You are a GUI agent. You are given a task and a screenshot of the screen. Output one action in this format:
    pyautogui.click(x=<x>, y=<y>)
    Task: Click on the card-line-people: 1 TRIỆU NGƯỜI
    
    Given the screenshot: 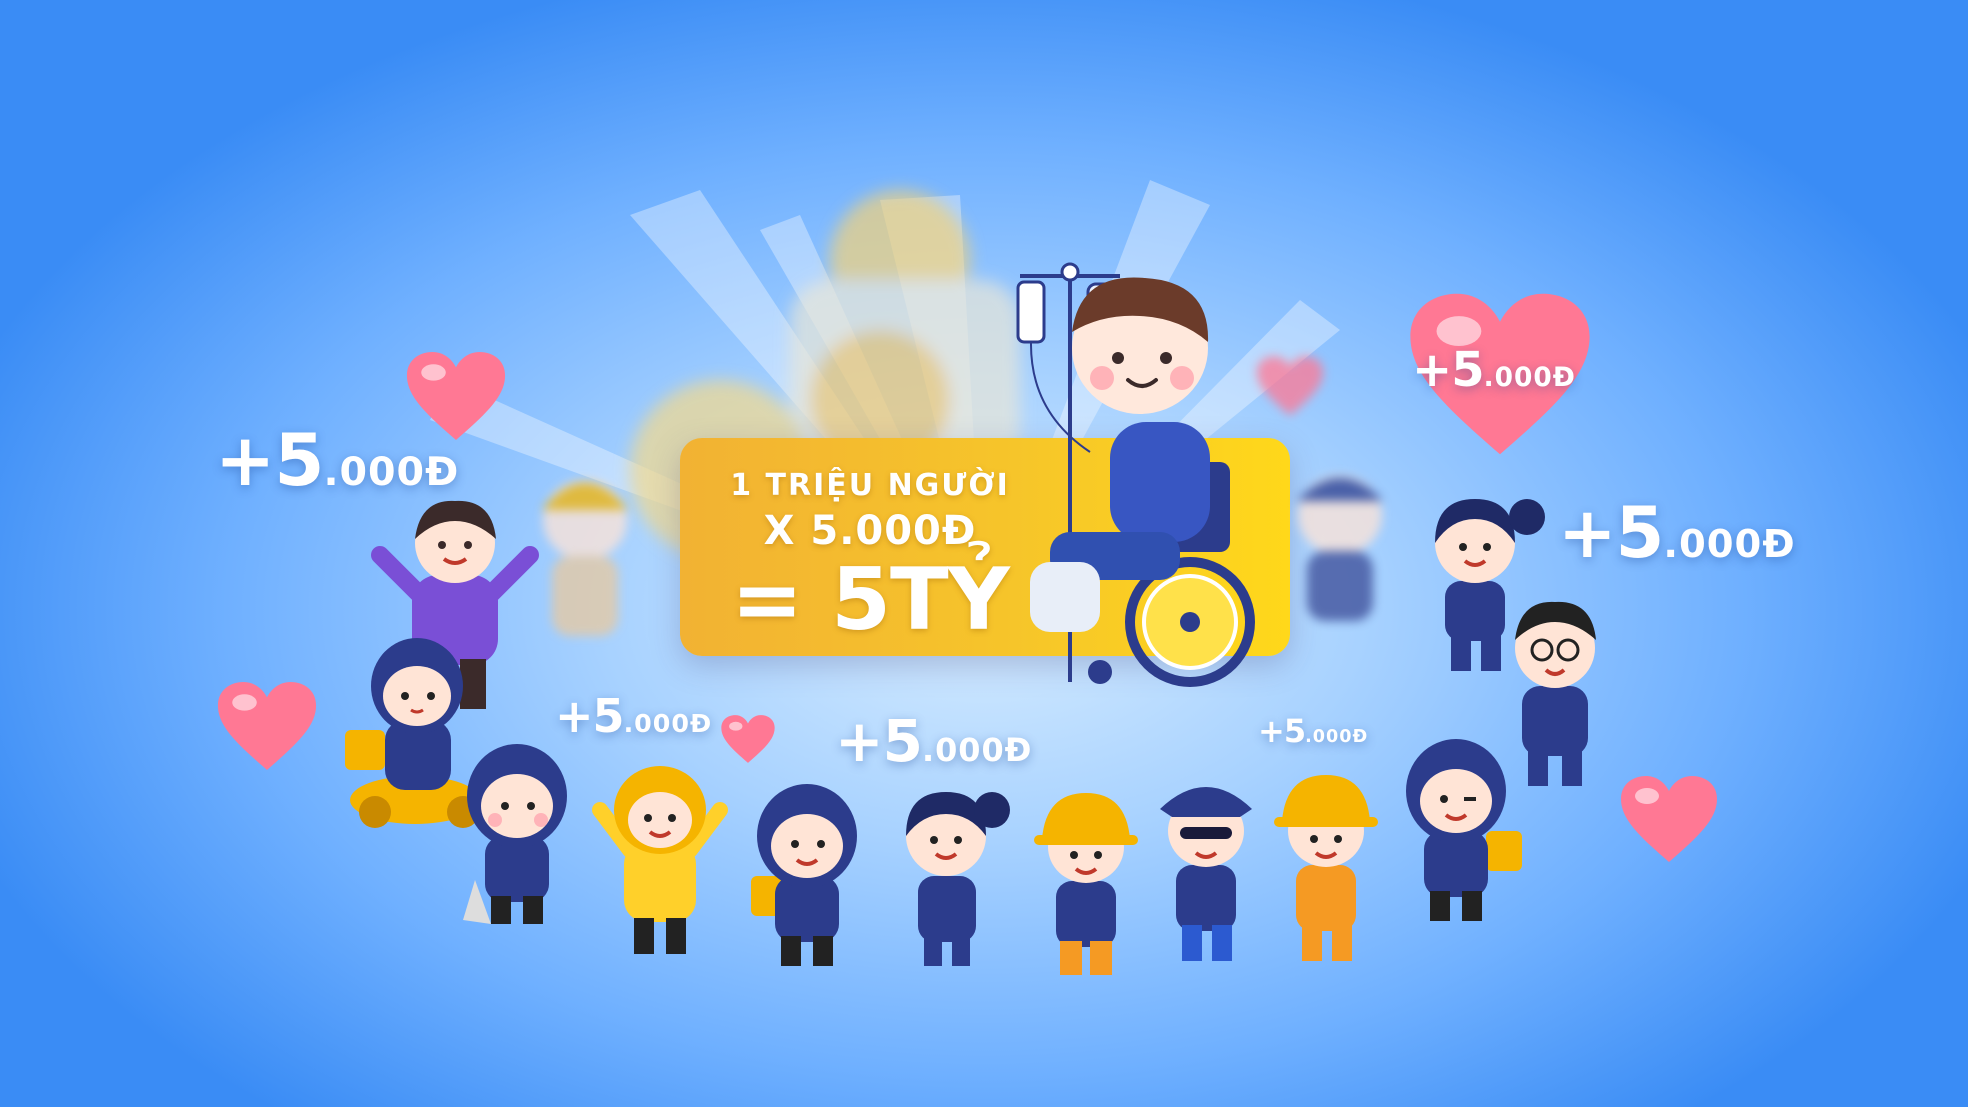 What is the action you would take?
    pyautogui.click(x=870, y=485)
    